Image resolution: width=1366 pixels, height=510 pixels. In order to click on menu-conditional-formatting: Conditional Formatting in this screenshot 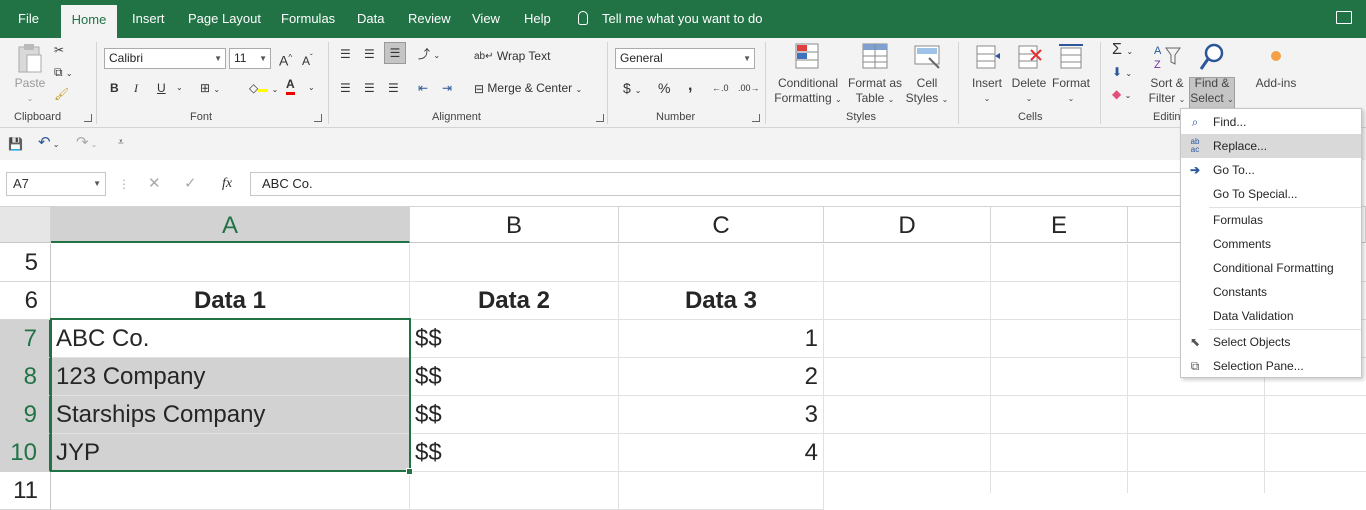, I will do `click(1271, 268)`.